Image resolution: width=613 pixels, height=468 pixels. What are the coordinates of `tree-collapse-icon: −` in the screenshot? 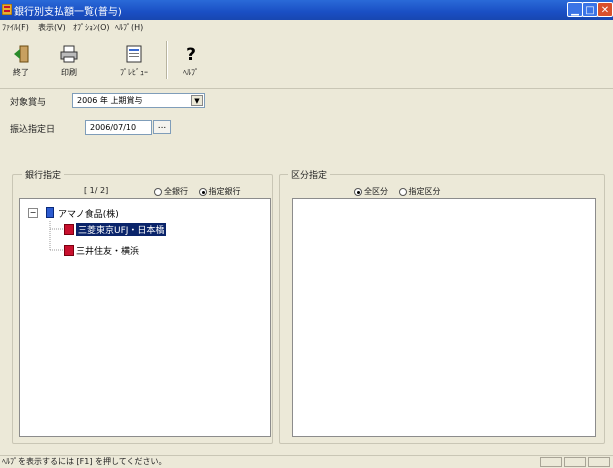 It's located at (33, 213).